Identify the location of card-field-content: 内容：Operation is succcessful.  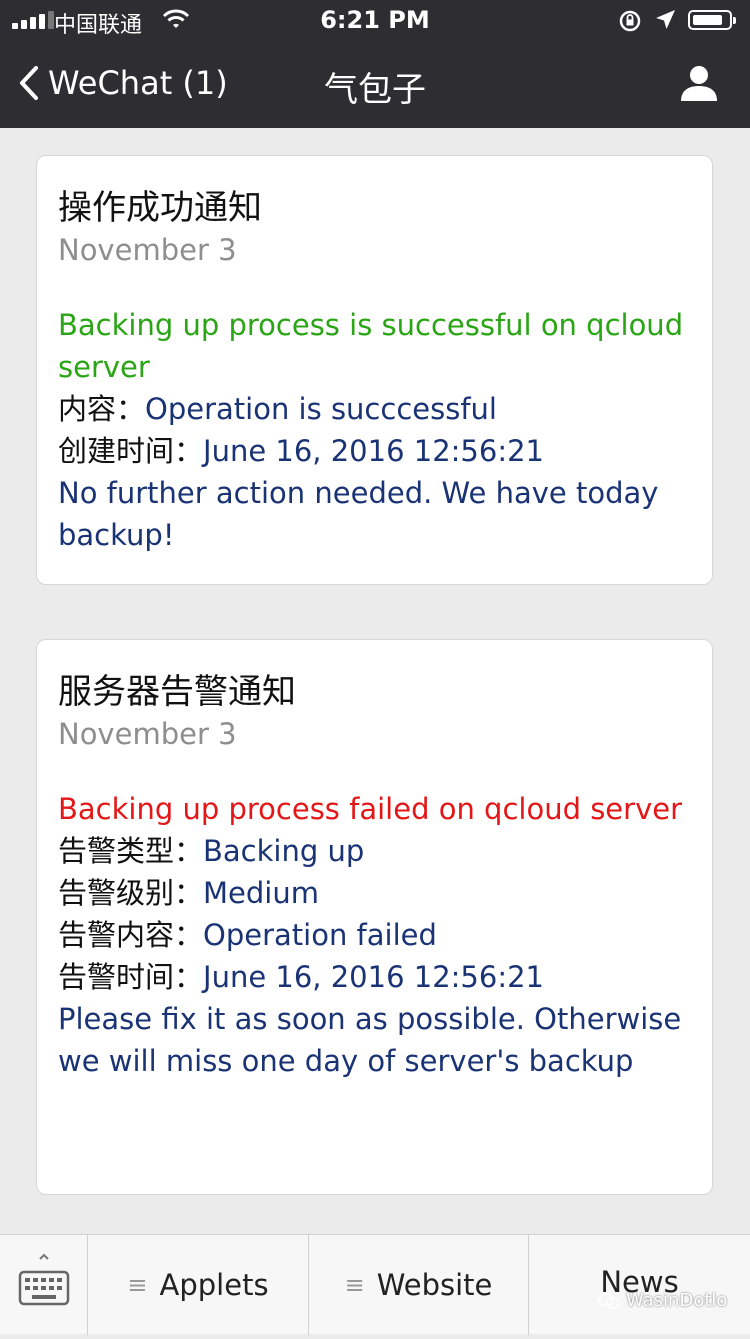
(375, 409).